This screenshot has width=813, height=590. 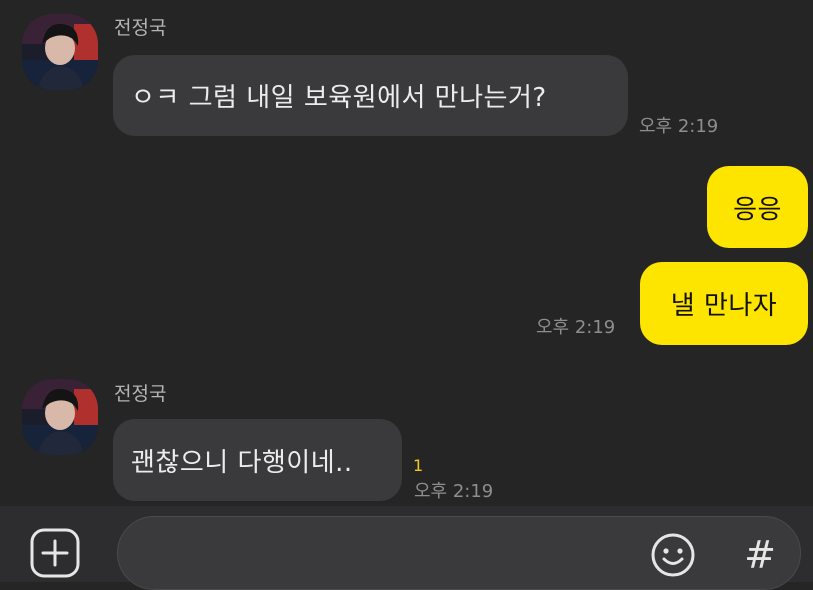 I want to click on plus-square-icon, so click(x=55, y=553).